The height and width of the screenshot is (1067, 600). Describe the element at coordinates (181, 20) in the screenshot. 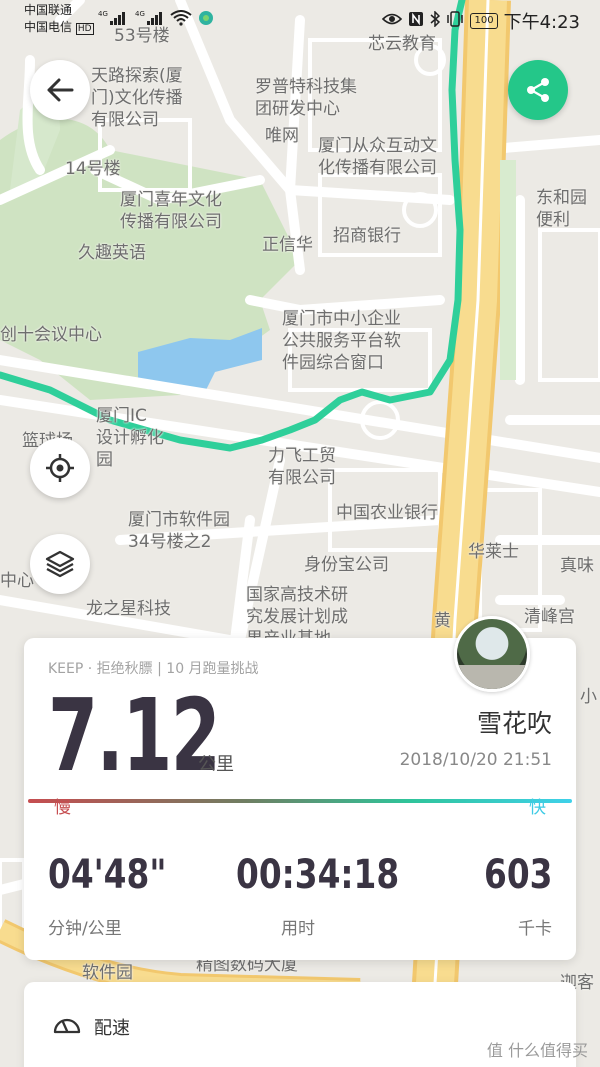

I see `wifi-icon` at that location.